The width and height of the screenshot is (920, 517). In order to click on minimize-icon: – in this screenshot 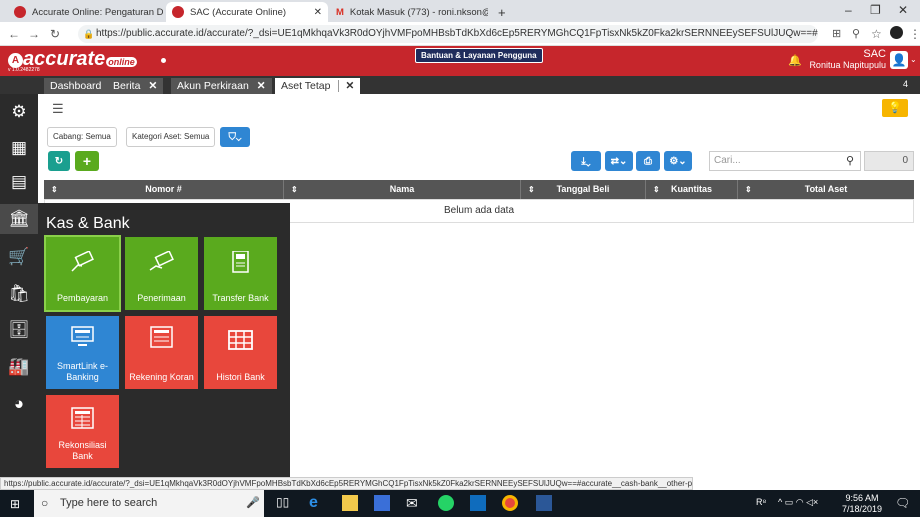, I will do `click(848, 10)`.